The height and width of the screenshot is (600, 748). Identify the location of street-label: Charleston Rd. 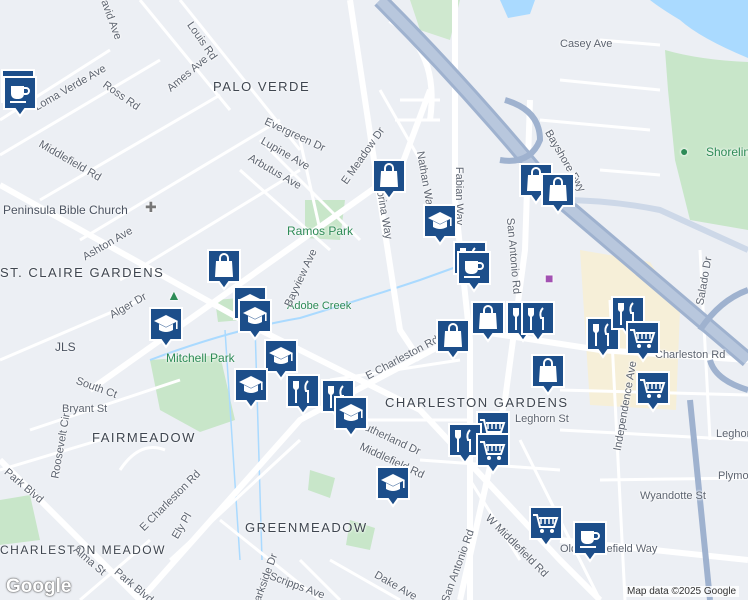
(690, 355).